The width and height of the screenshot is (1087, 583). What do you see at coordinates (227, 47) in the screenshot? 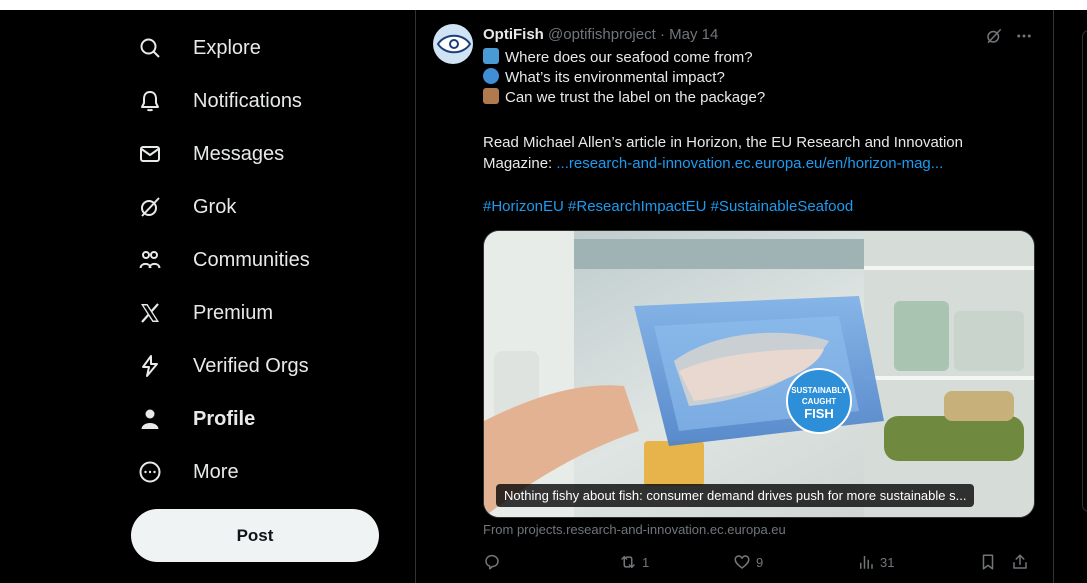
I see `sidebar-item-label: Explore` at bounding box center [227, 47].